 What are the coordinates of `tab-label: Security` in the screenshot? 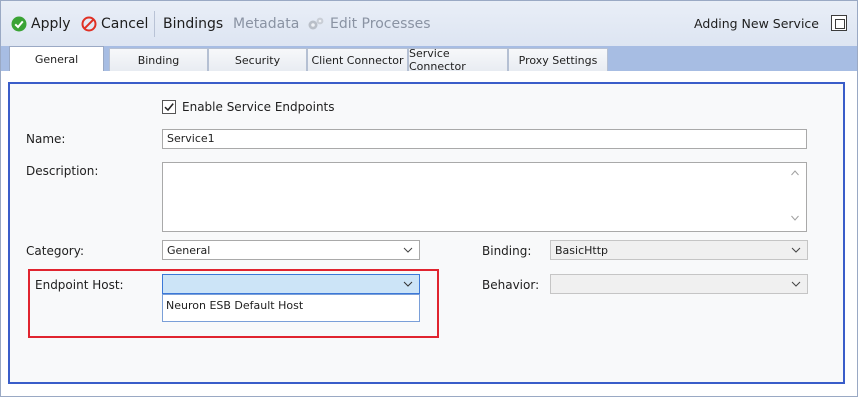 It's located at (257, 60).